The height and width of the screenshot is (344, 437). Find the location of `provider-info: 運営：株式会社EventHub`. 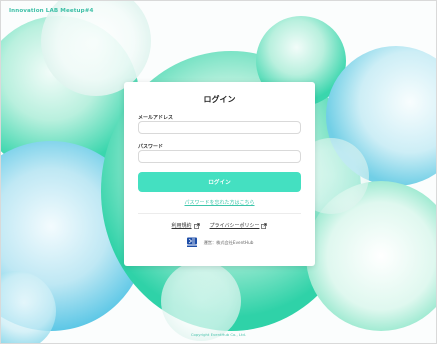

provider-info: 運営：株式会社EventHub is located at coordinates (219, 242).